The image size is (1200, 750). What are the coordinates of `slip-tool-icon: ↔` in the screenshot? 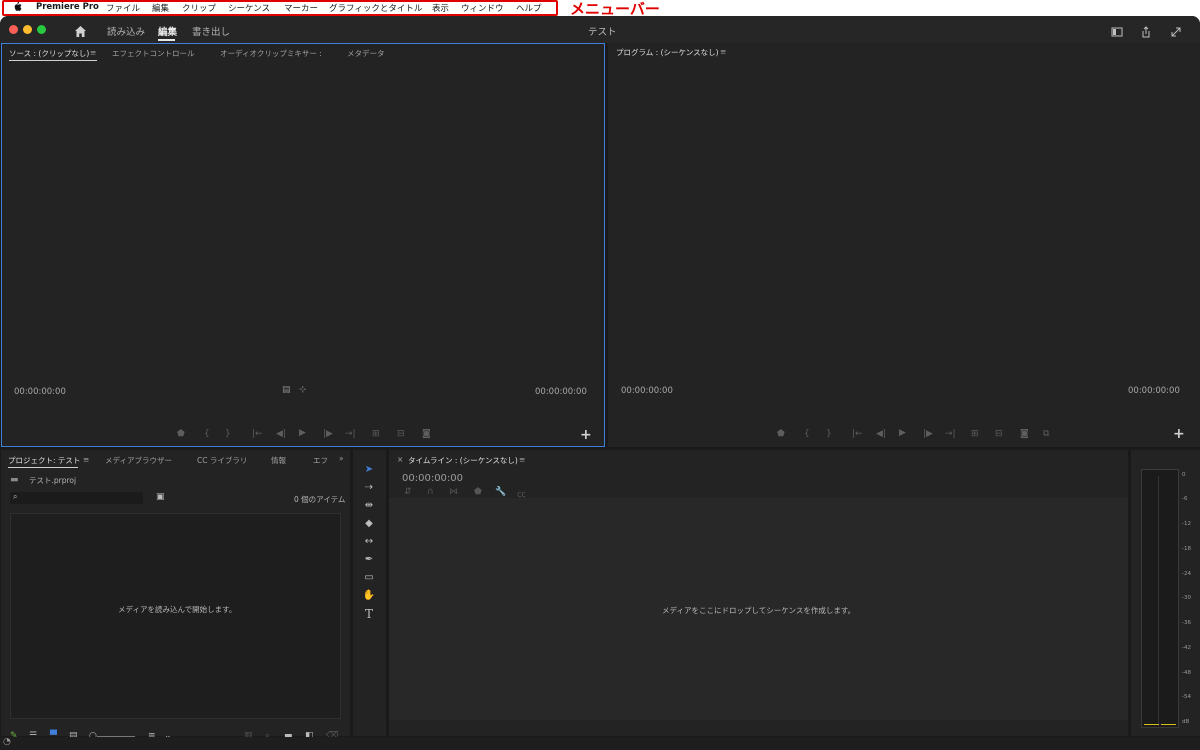 It's located at (369, 542).